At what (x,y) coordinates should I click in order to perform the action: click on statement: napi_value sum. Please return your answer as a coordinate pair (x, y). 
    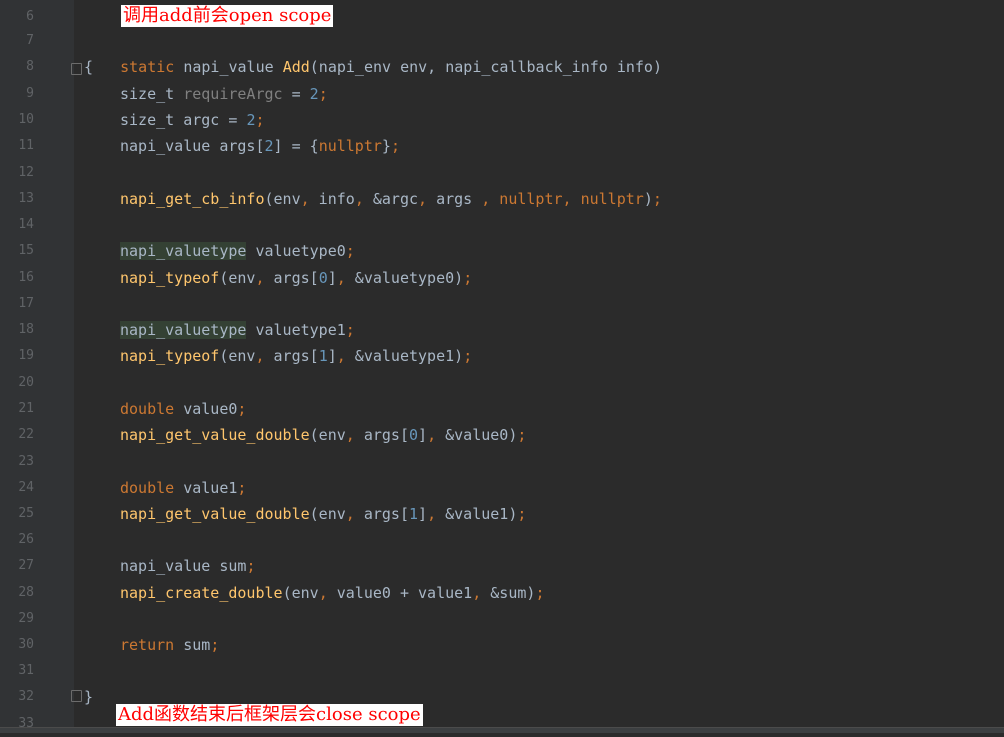
    Looking at the image, I should click on (183, 566).